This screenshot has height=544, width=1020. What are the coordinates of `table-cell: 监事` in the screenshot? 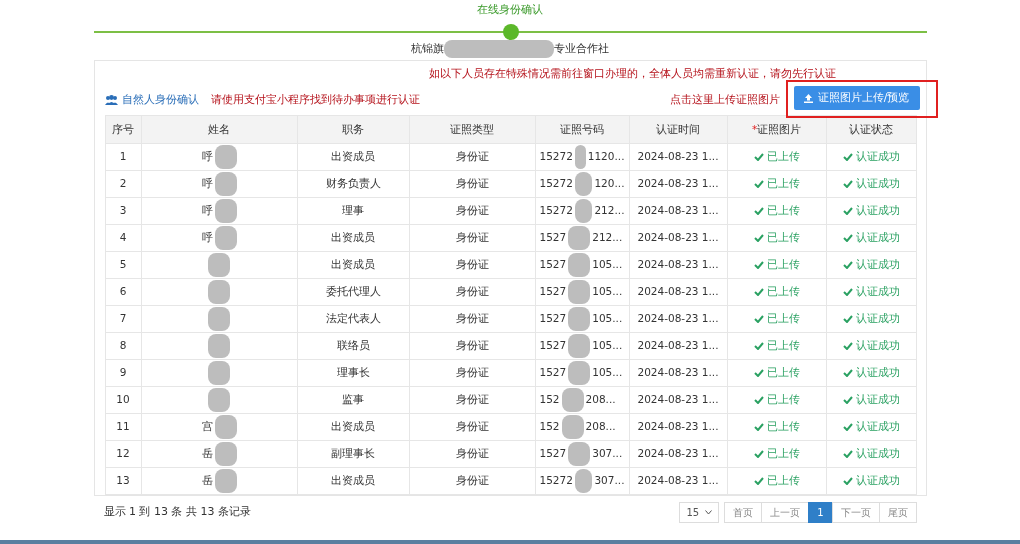 It's located at (353, 400).